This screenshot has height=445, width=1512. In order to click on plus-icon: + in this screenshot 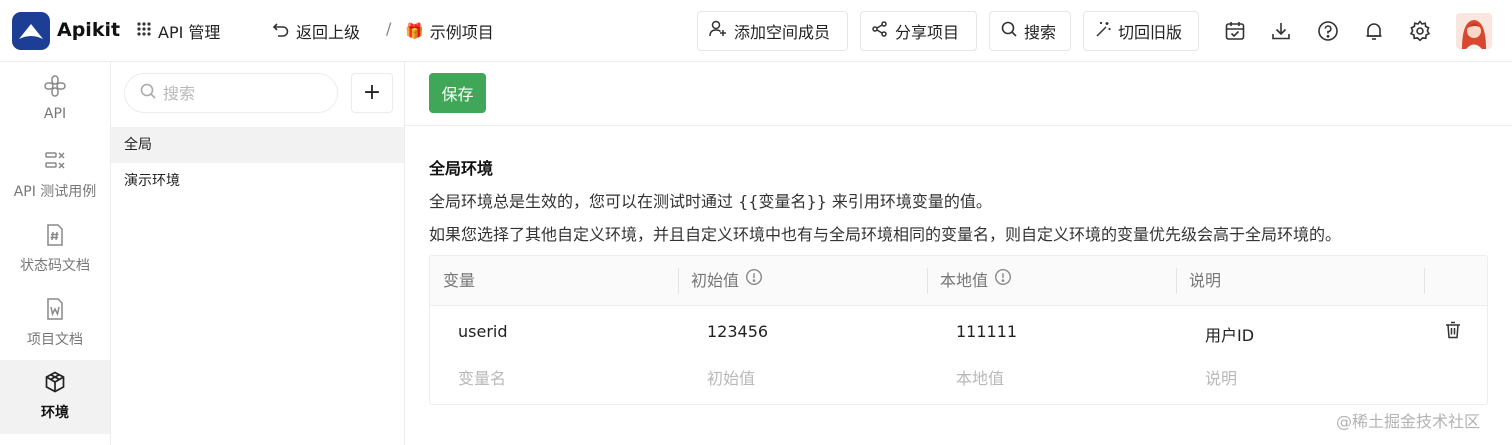, I will do `click(372, 92)`.